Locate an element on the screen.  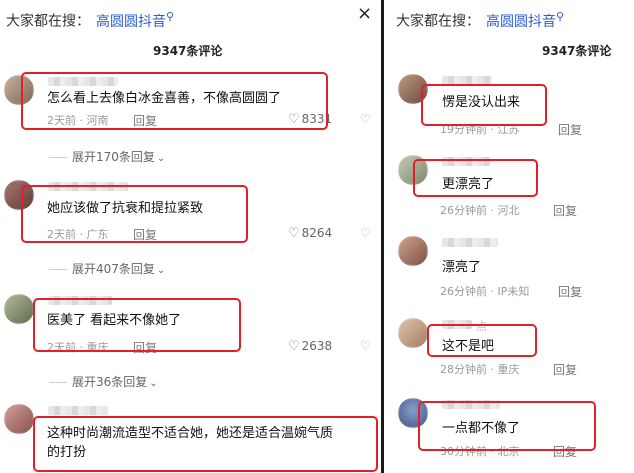
expand-replies-button: 展开36条回复 ⌄ is located at coordinates (103, 381).